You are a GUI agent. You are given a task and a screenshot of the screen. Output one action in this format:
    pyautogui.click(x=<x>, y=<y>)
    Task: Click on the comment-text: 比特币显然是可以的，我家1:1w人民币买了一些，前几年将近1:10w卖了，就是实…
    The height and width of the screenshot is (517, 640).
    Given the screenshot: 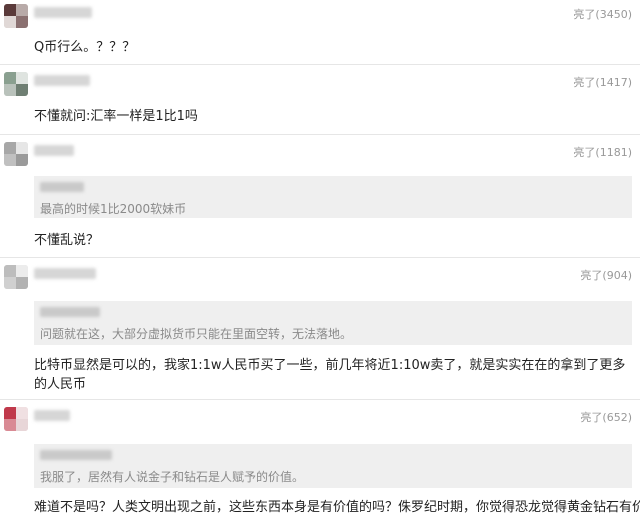 What is the action you would take?
    pyautogui.click(x=330, y=375)
    